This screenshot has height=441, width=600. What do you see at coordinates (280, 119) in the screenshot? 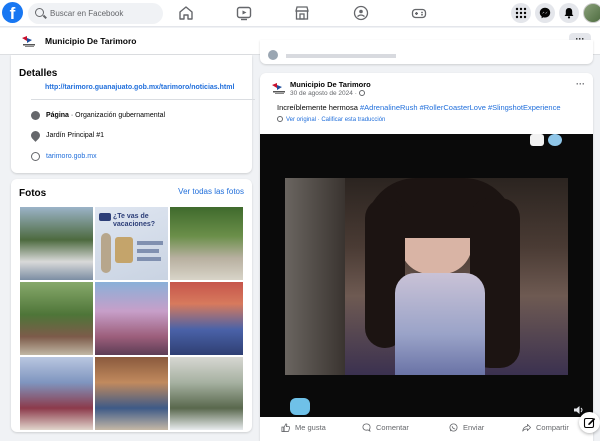
I see `translate-icon` at bounding box center [280, 119].